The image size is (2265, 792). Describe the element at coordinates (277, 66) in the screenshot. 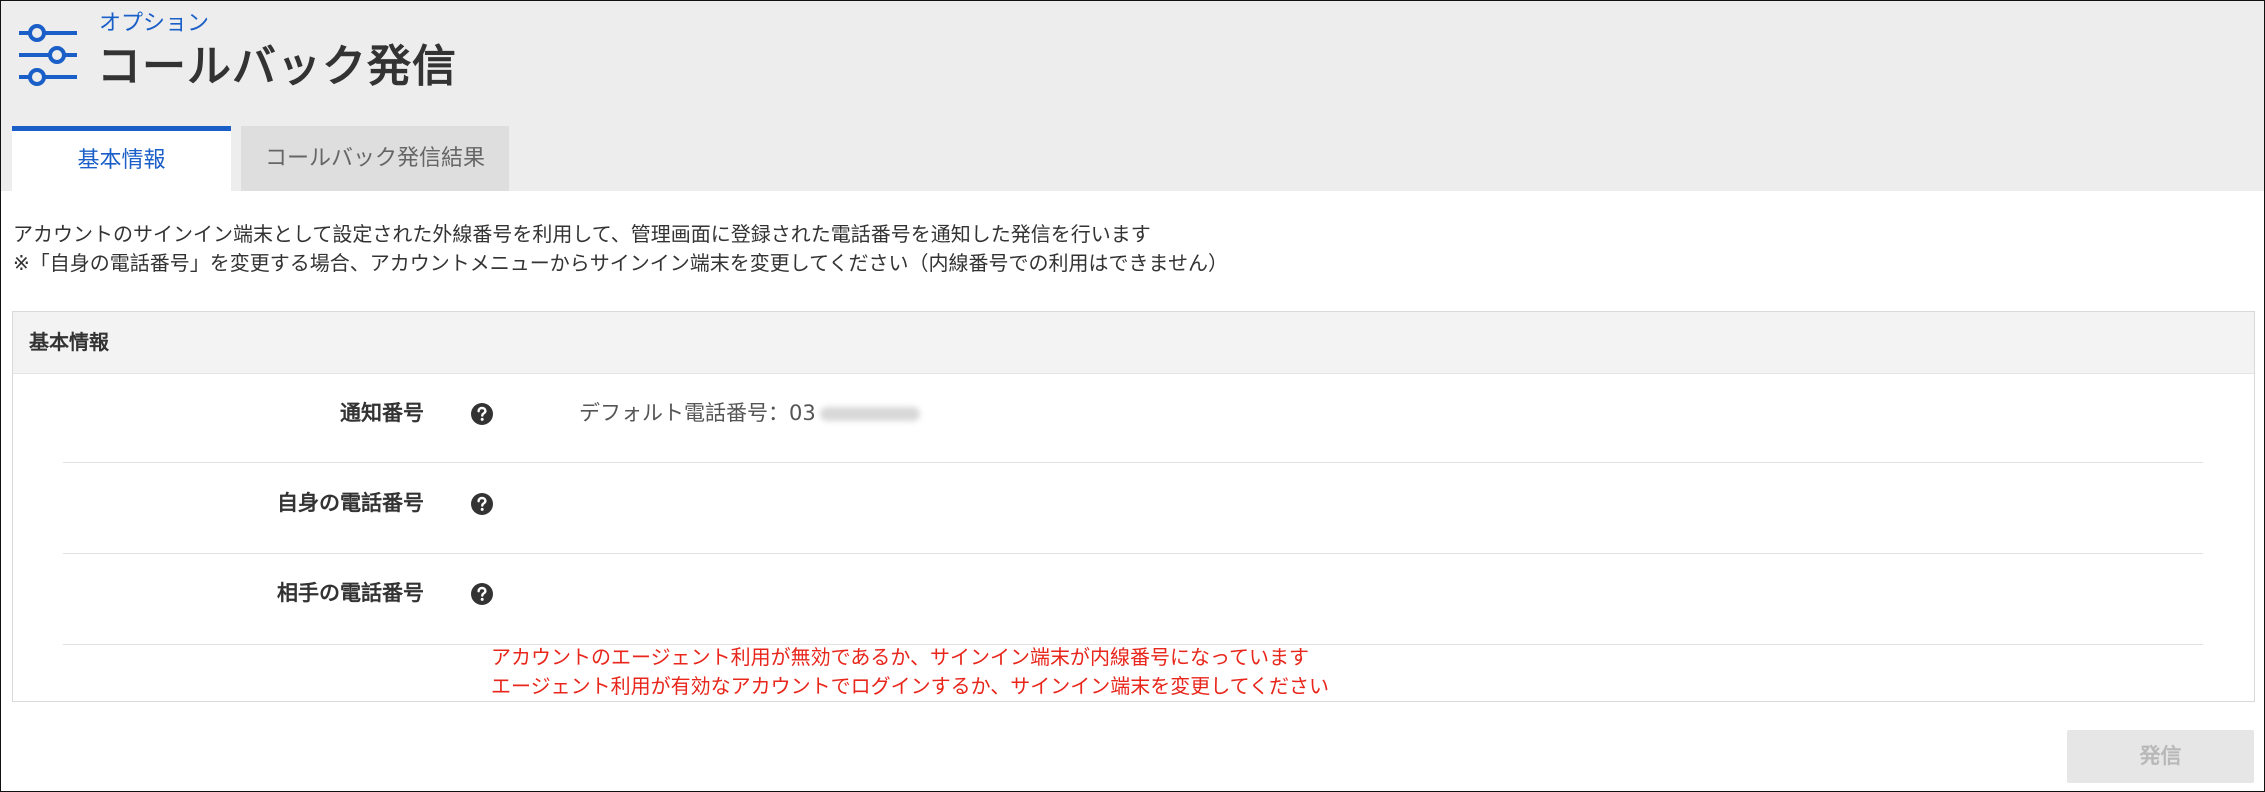

I see `page-title: コールバック発信` at that location.